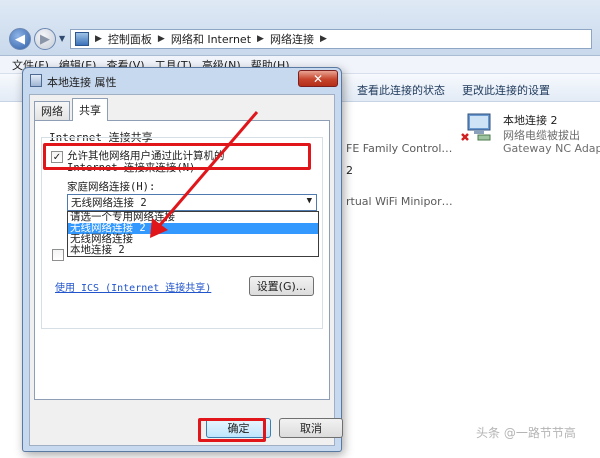  What do you see at coordinates (477, 127) in the screenshot?
I see `network-adapter-icon` at bounding box center [477, 127].